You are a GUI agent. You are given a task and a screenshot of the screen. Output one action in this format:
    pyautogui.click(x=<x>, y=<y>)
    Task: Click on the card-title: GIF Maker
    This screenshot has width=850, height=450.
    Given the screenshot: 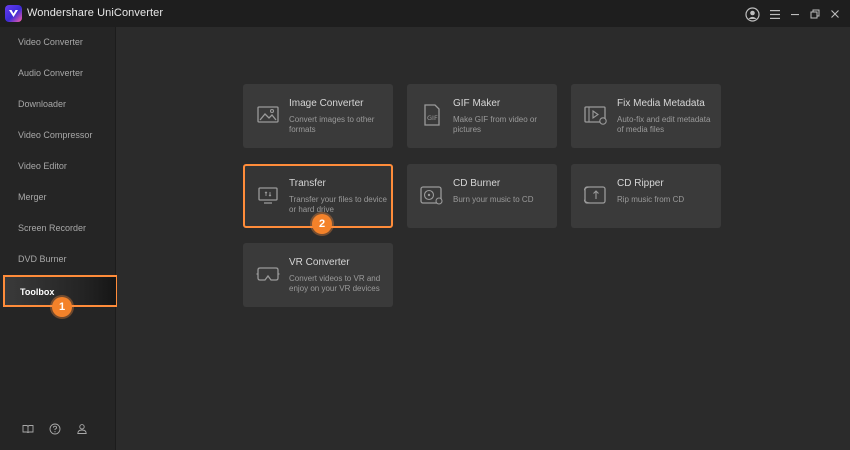 What is the action you would take?
    pyautogui.click(x=477, y=103)
    